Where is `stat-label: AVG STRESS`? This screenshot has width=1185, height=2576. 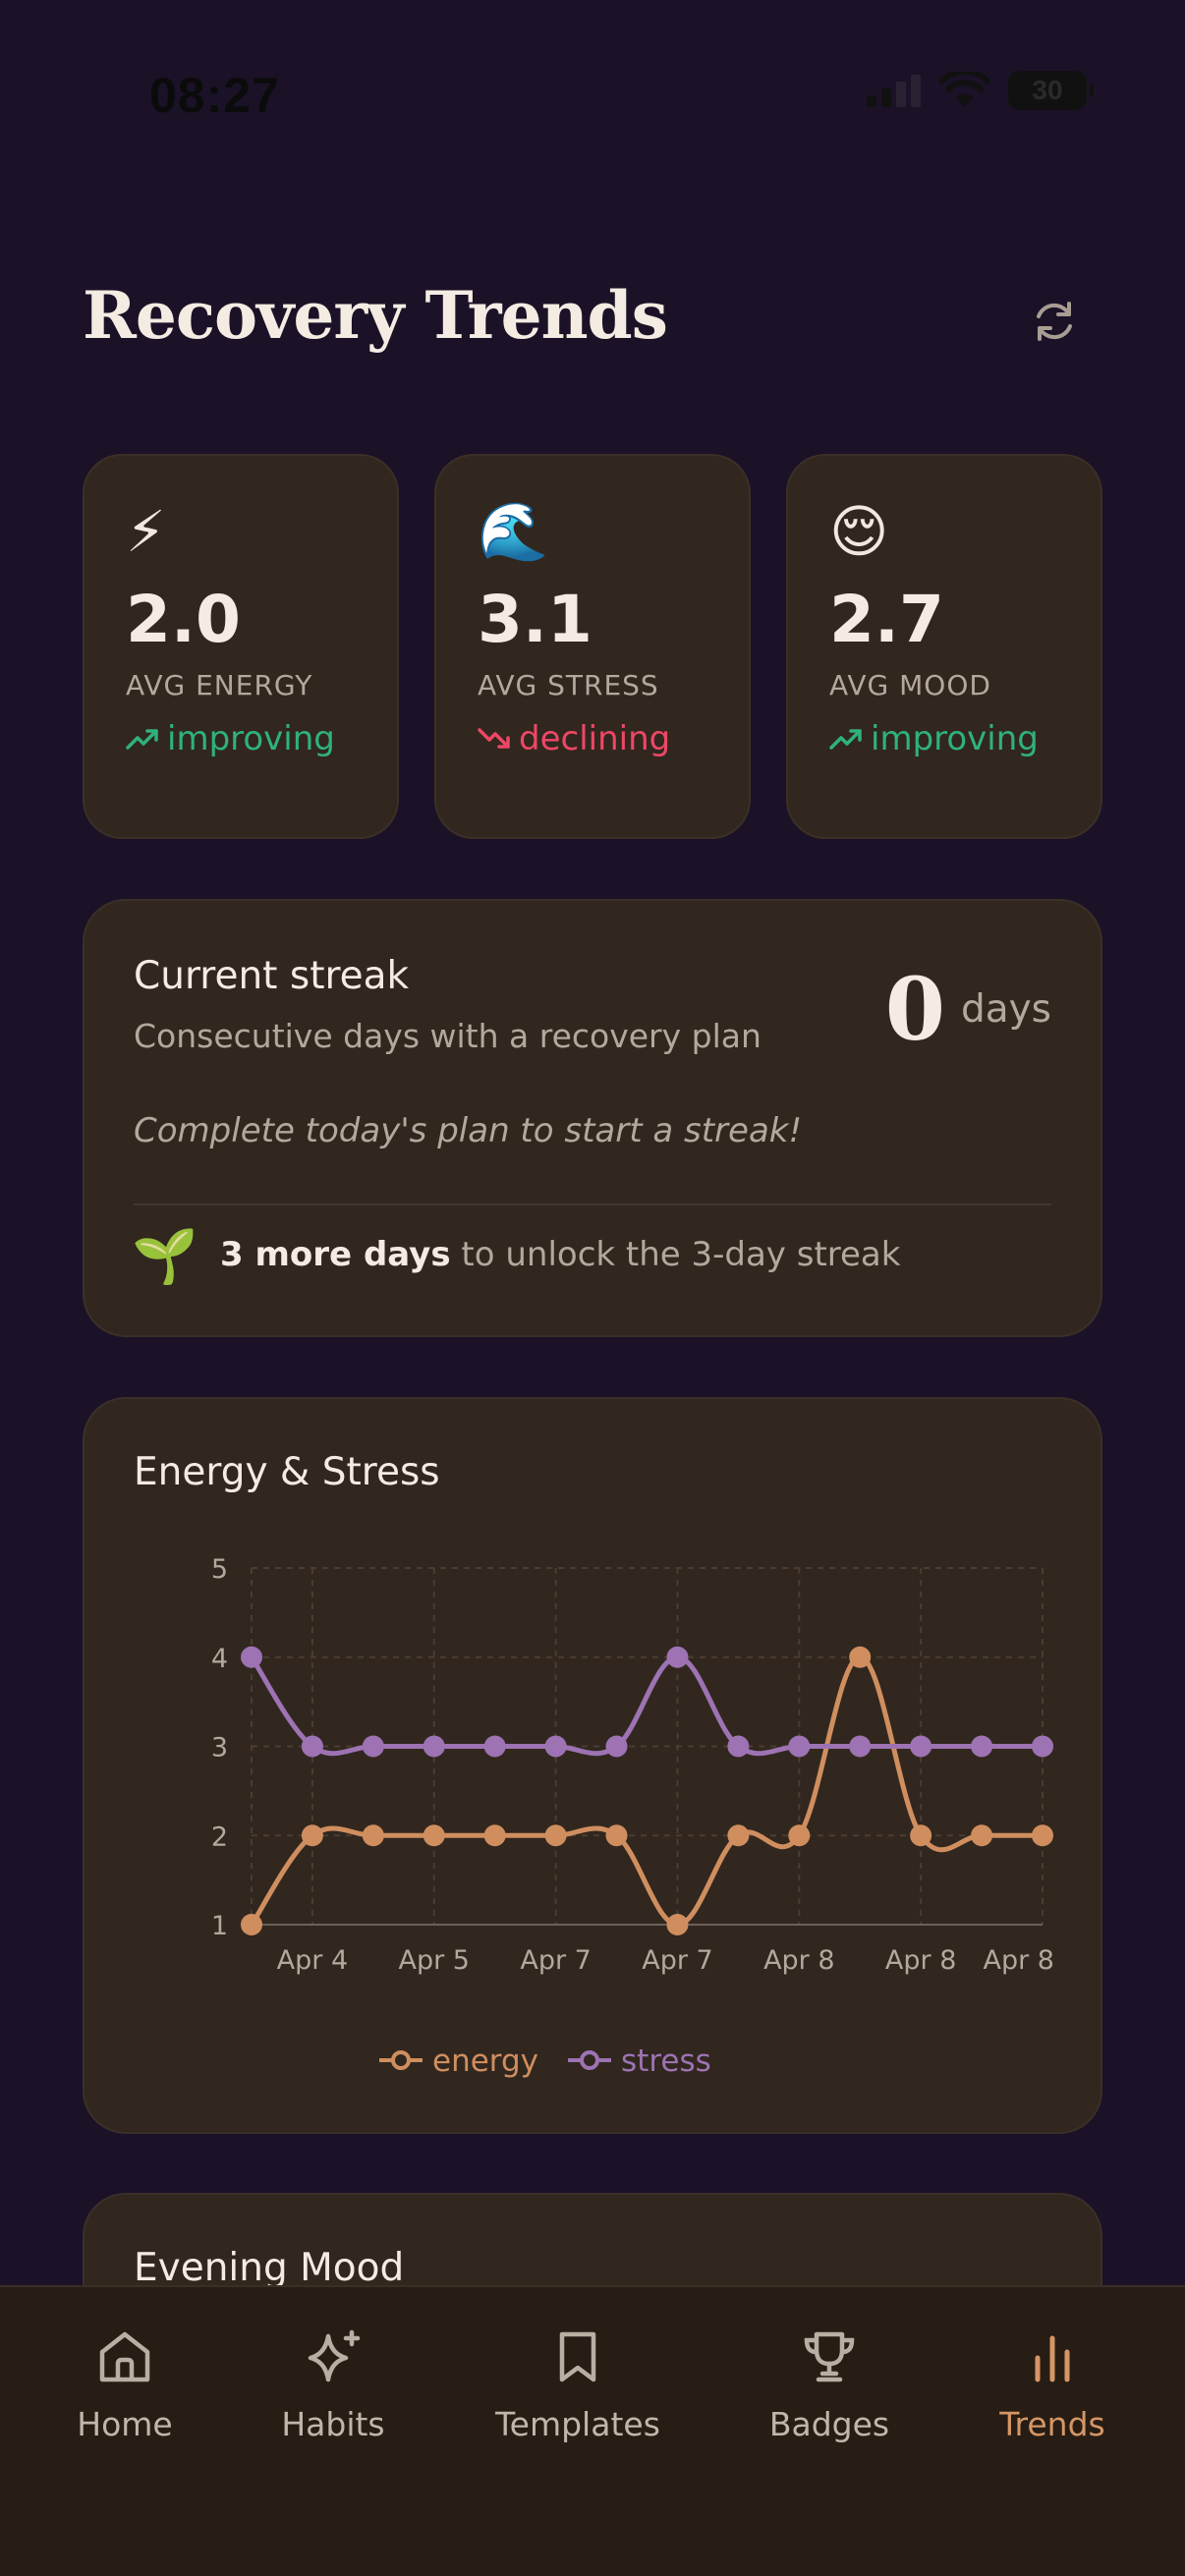 stat-label: AVG STRESS is located at coordinates (569, 685).